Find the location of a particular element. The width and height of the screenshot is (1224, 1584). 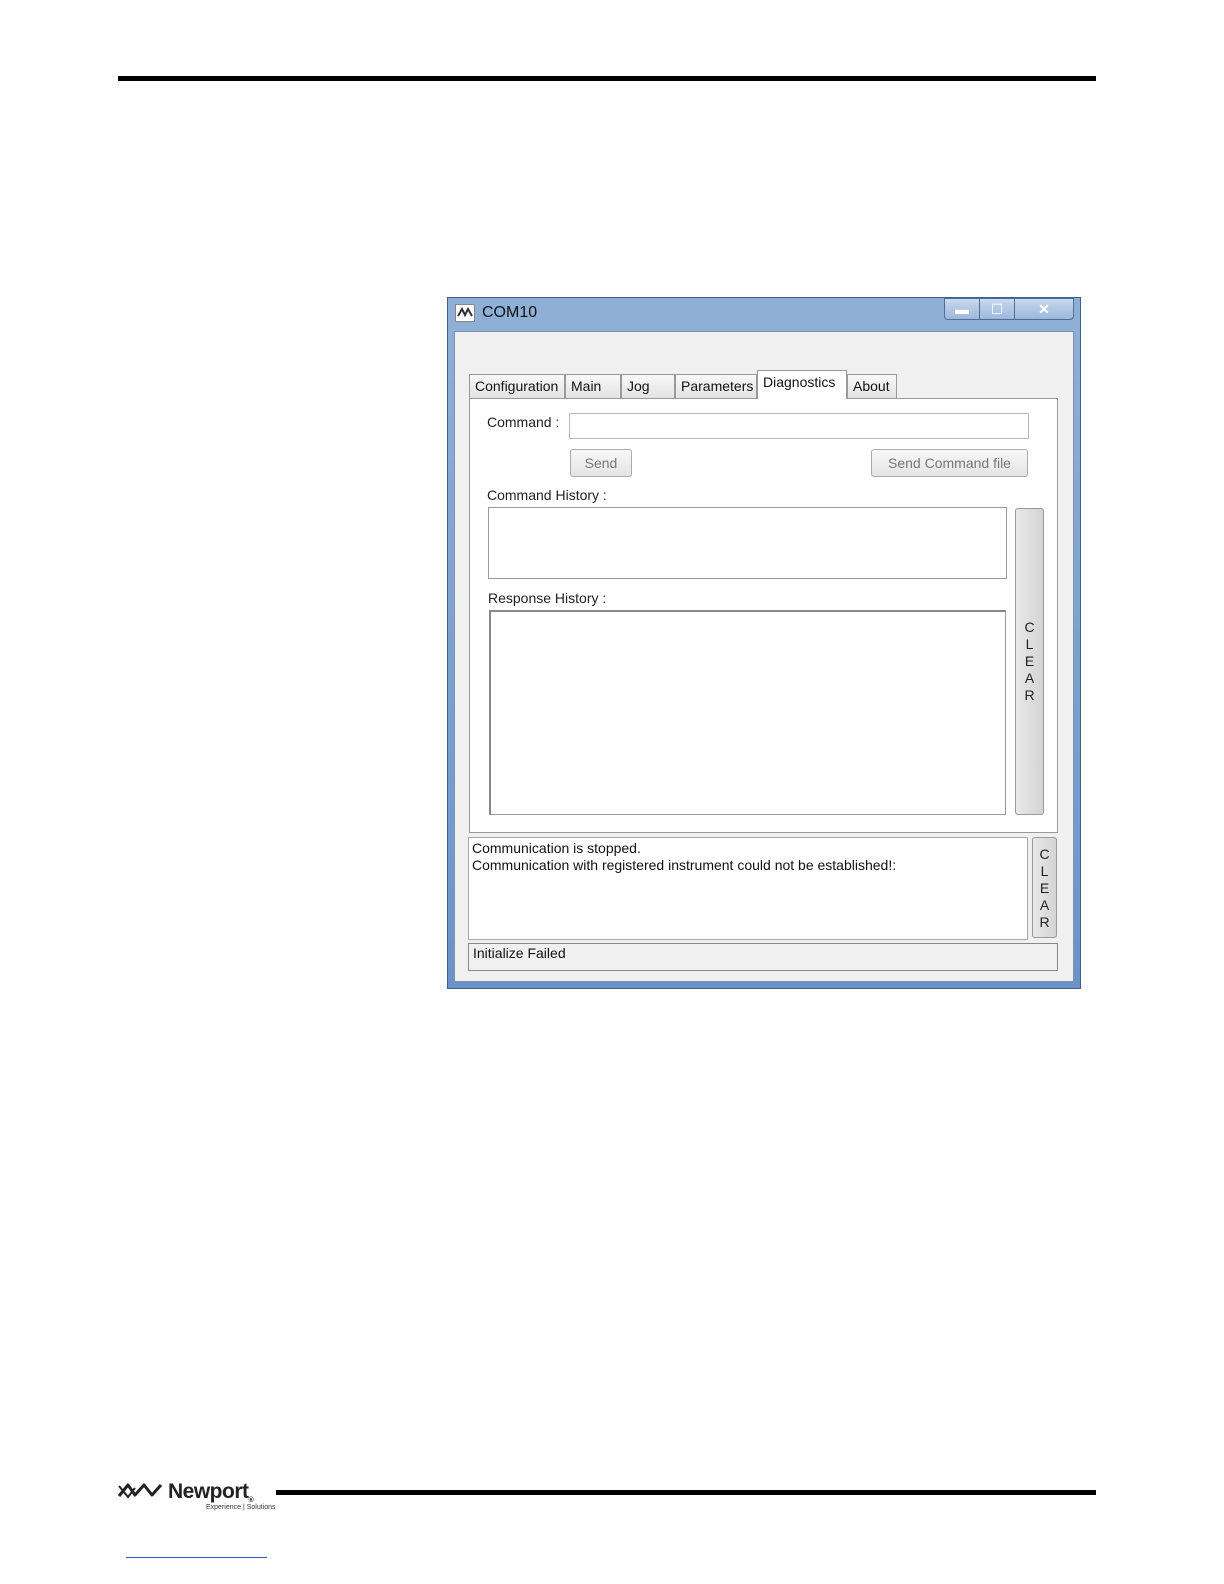

maximize-icon: ☐ is located at coordinates (997, 309).